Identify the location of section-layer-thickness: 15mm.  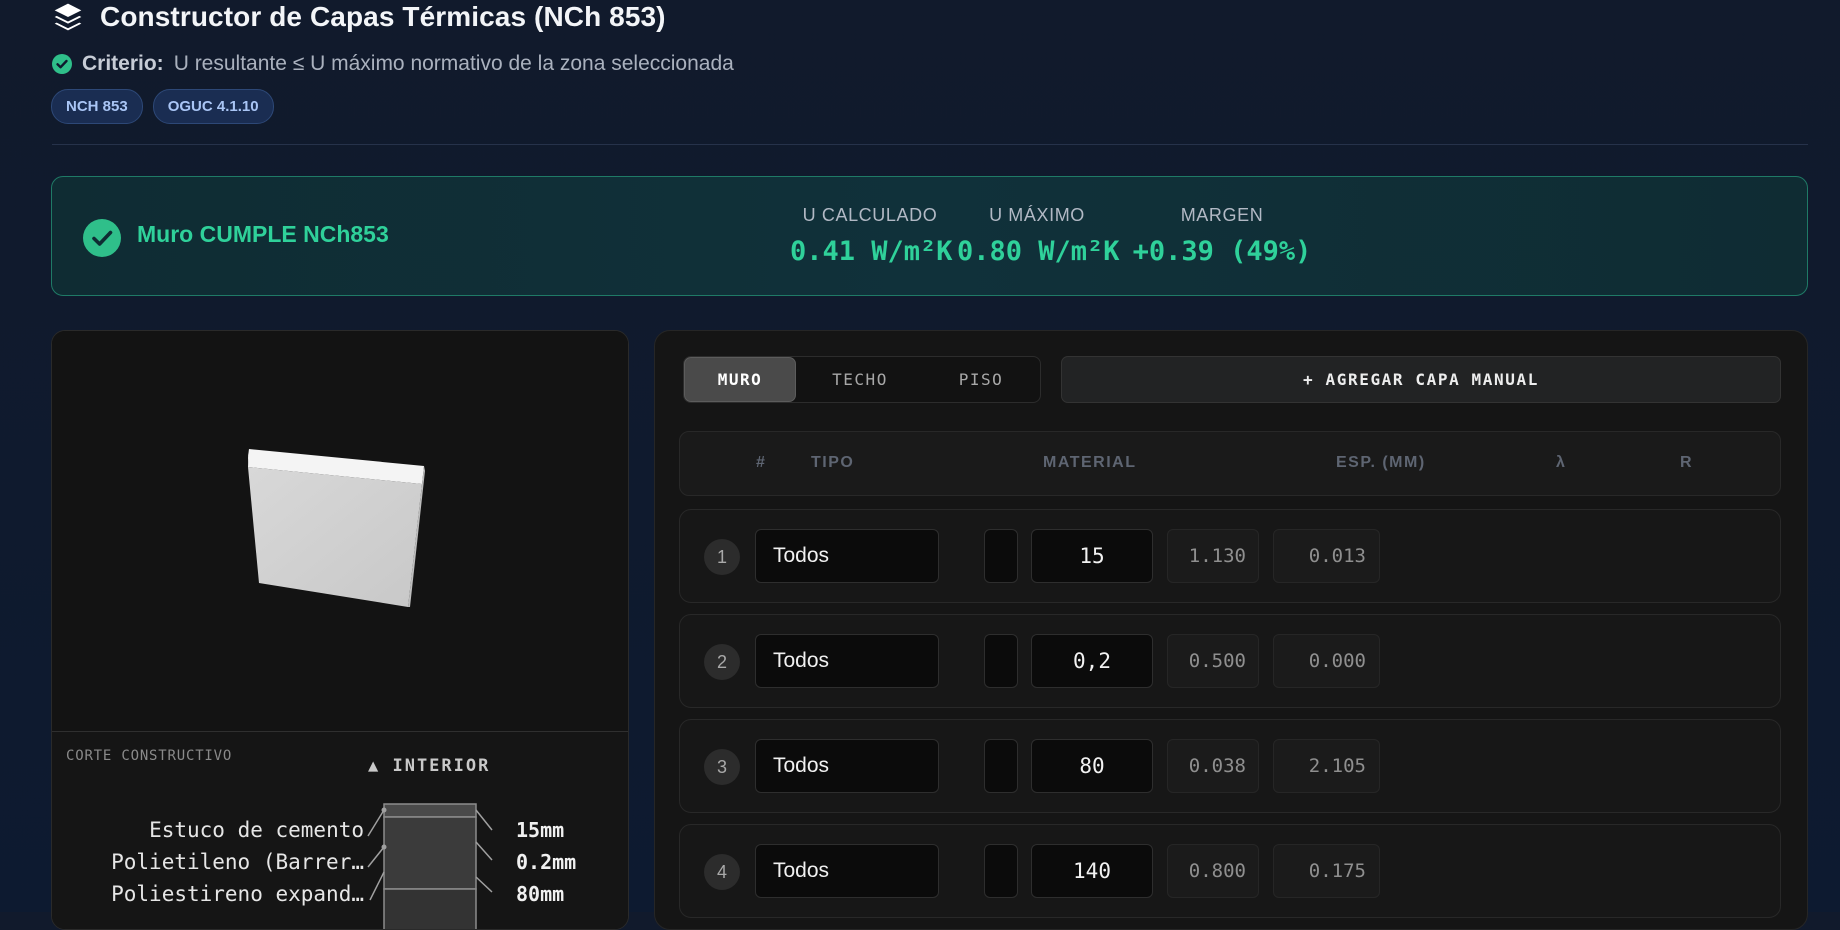
(540, 830).